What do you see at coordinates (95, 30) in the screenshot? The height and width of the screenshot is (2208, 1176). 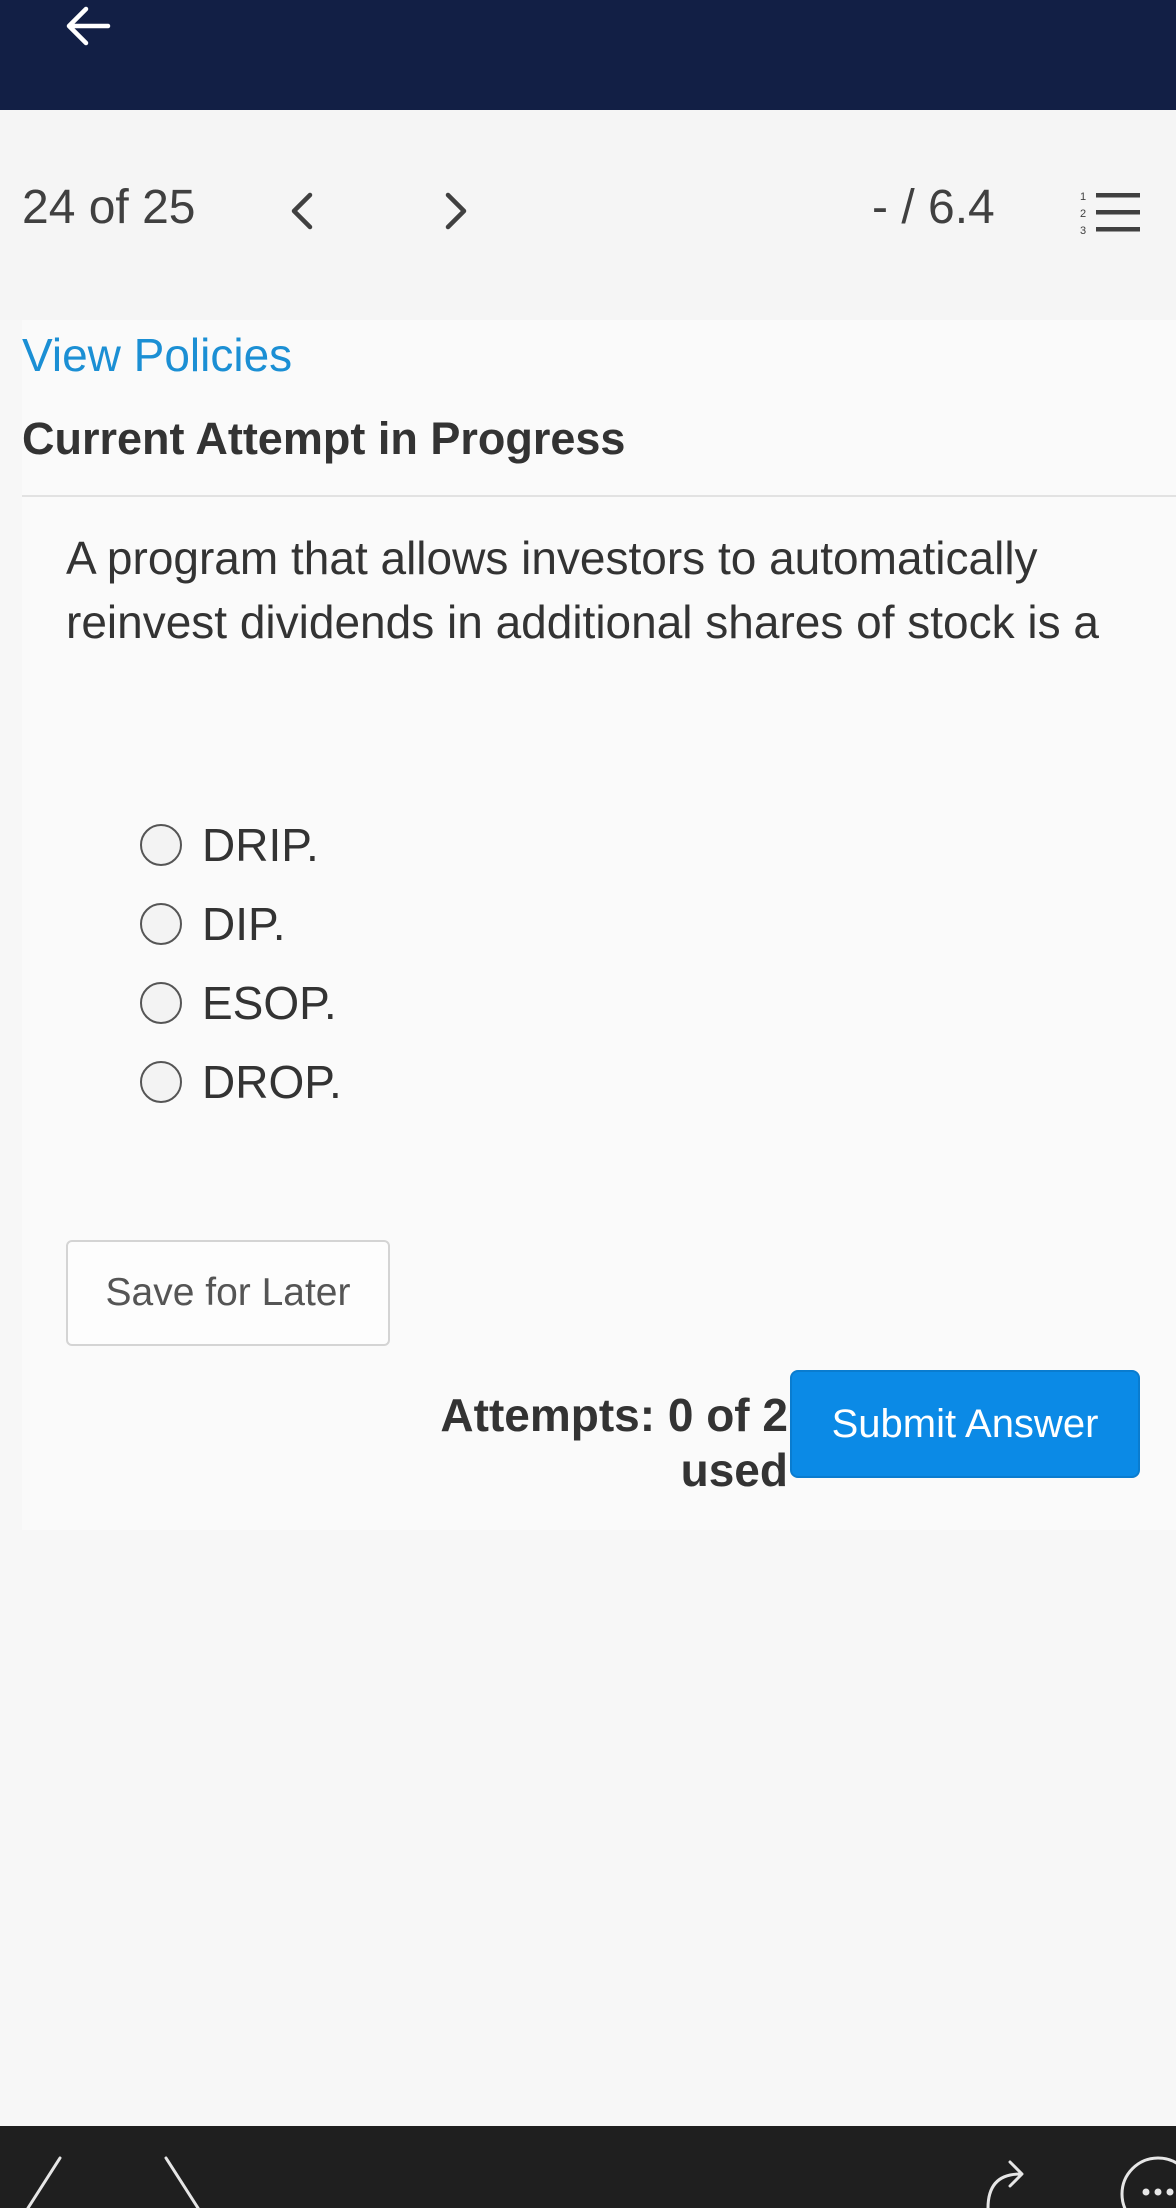 I see `arrow-left-icon` at bounding box center [95, 30].